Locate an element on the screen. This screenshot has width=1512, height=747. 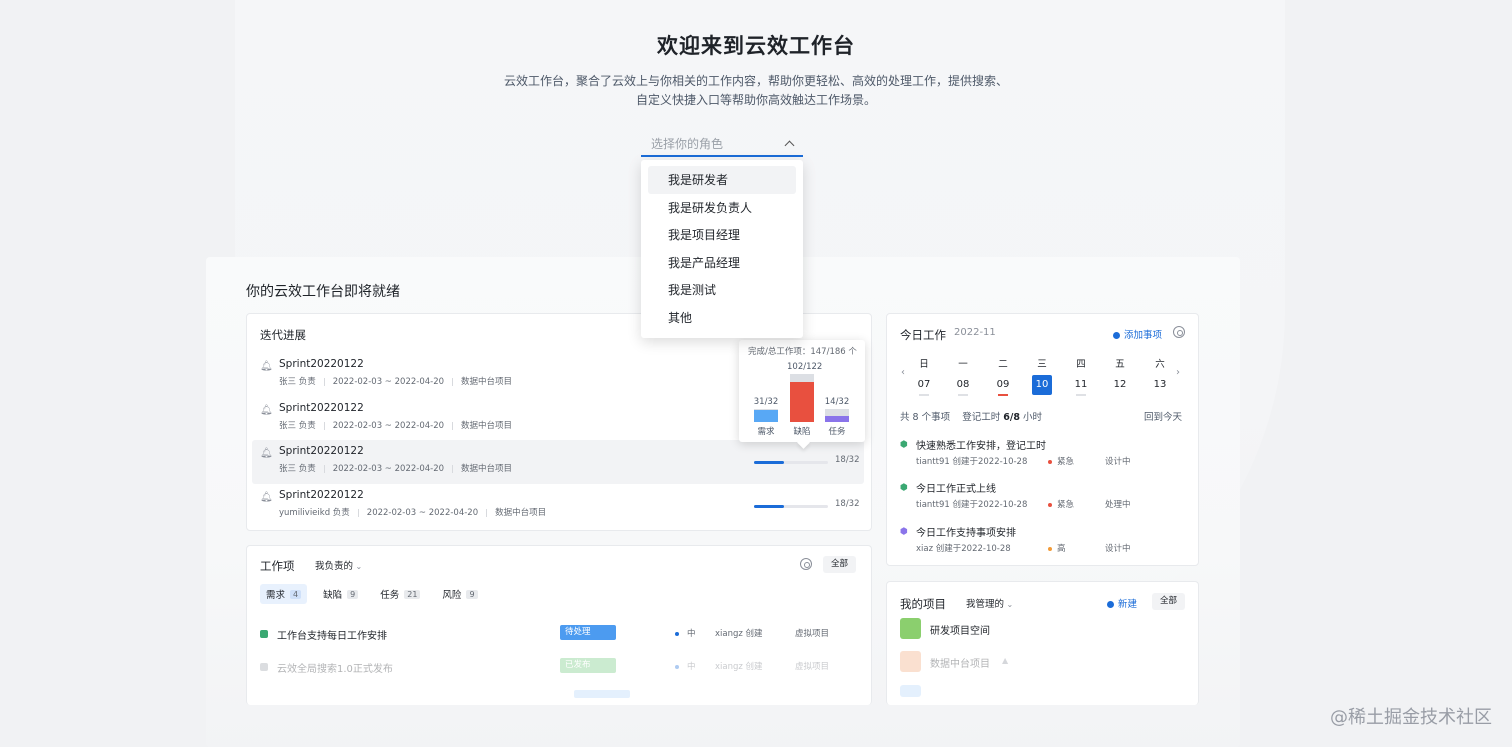
tooltip-bar-label: 需求 is located at coordinates (766, 432).